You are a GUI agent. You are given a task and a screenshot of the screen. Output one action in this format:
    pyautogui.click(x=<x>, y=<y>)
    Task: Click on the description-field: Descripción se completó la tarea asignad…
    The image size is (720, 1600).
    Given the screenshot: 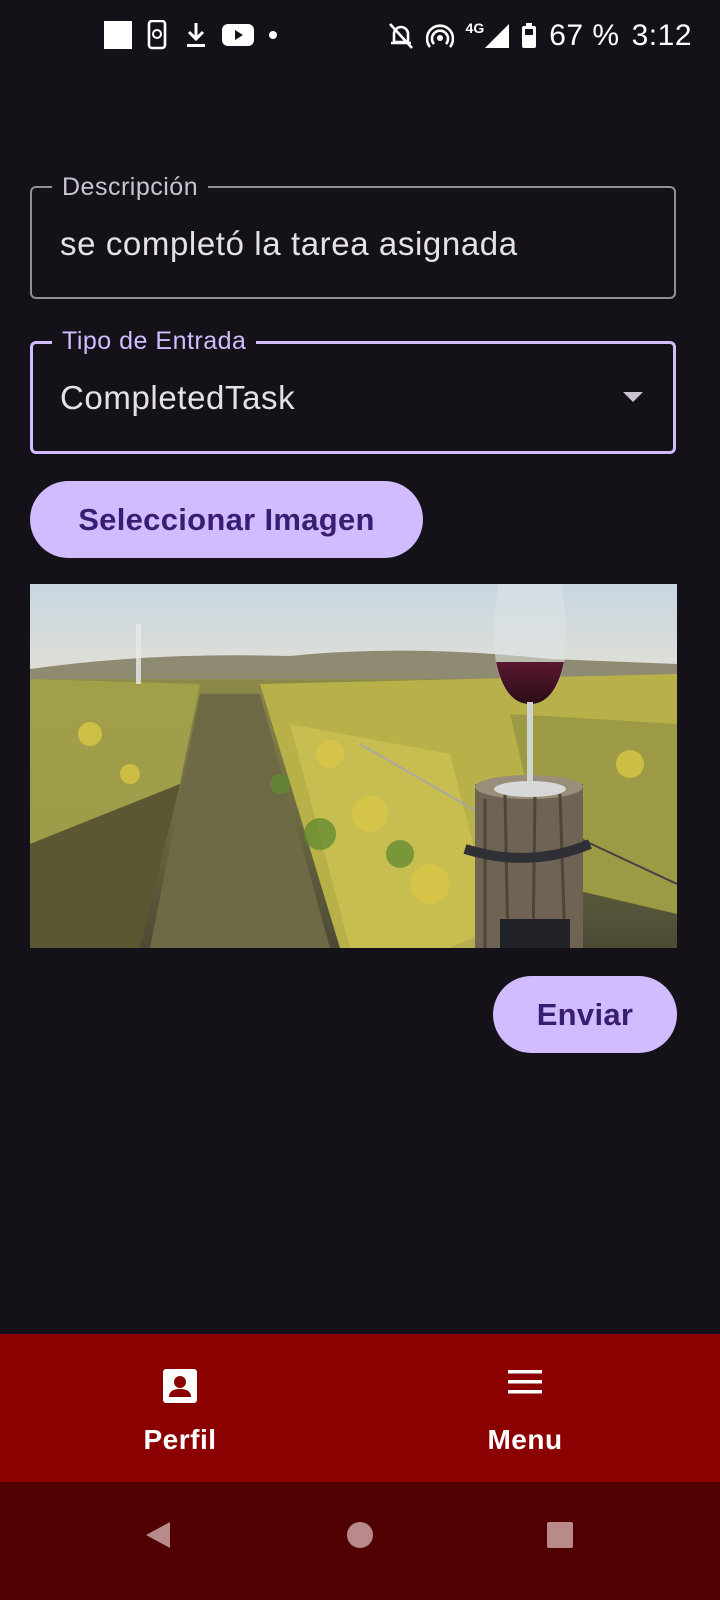 What is the action you would take?
    pyautogui.click(x=353, y=235)
    